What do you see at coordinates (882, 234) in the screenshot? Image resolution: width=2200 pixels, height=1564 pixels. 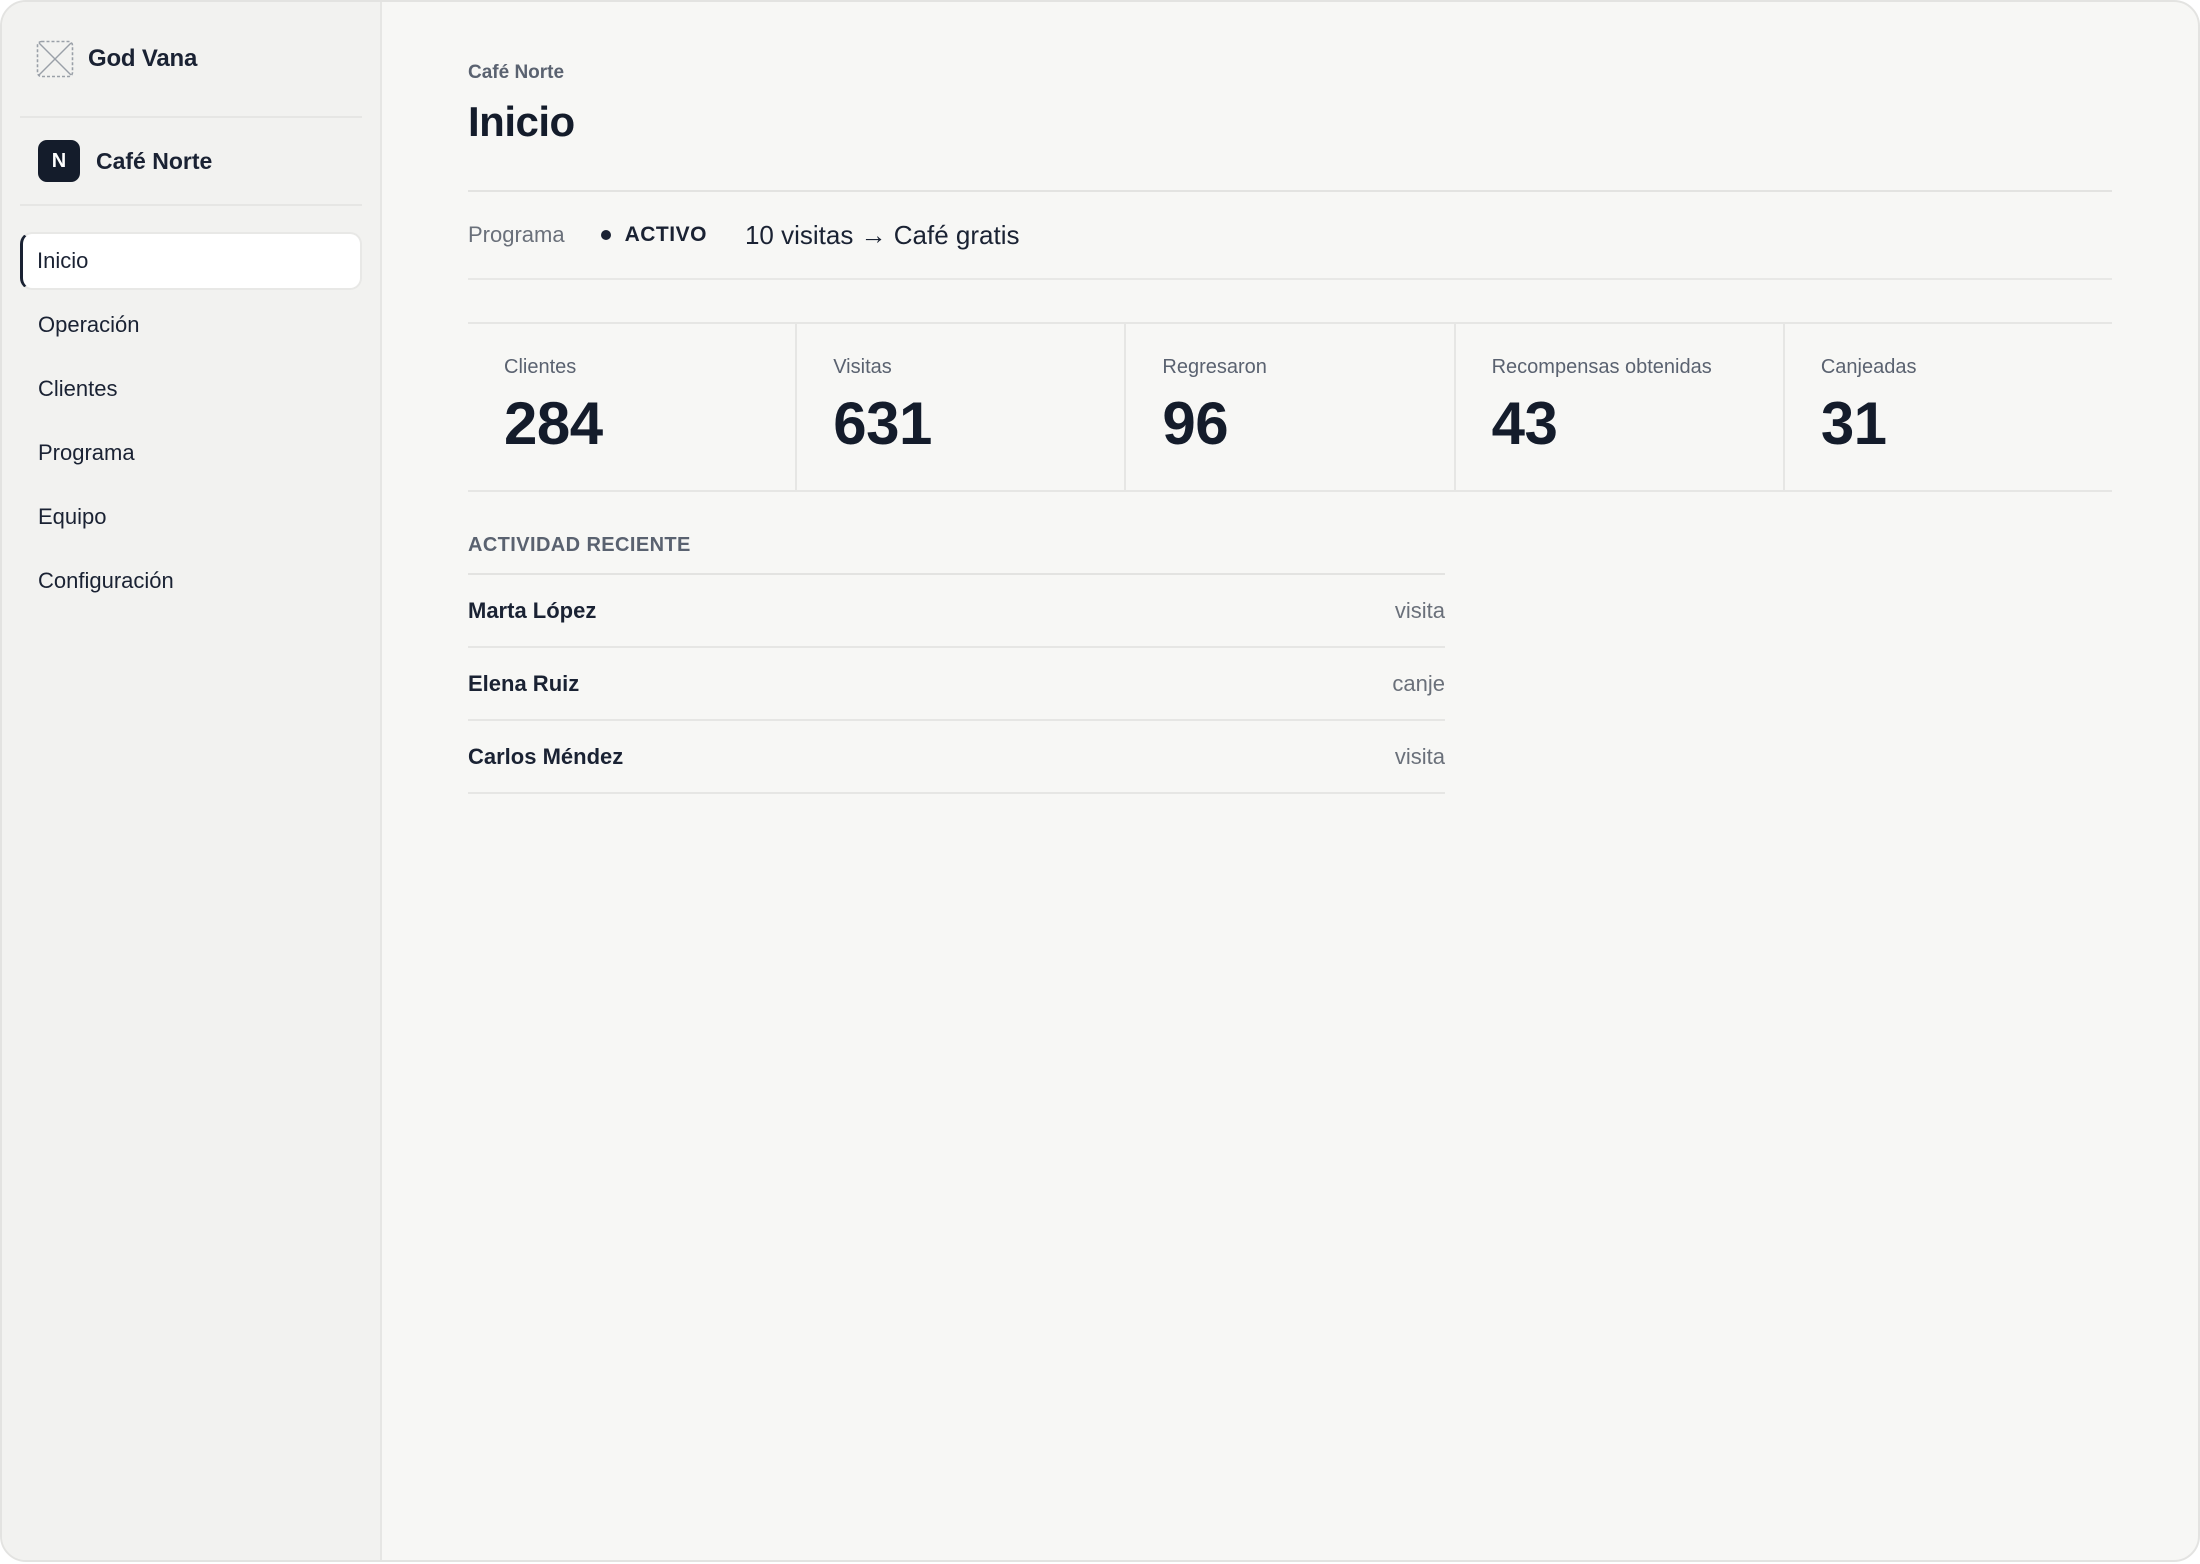 I see `program-description: 10 visitas → Café gratis` at bounding box center [882, 234].